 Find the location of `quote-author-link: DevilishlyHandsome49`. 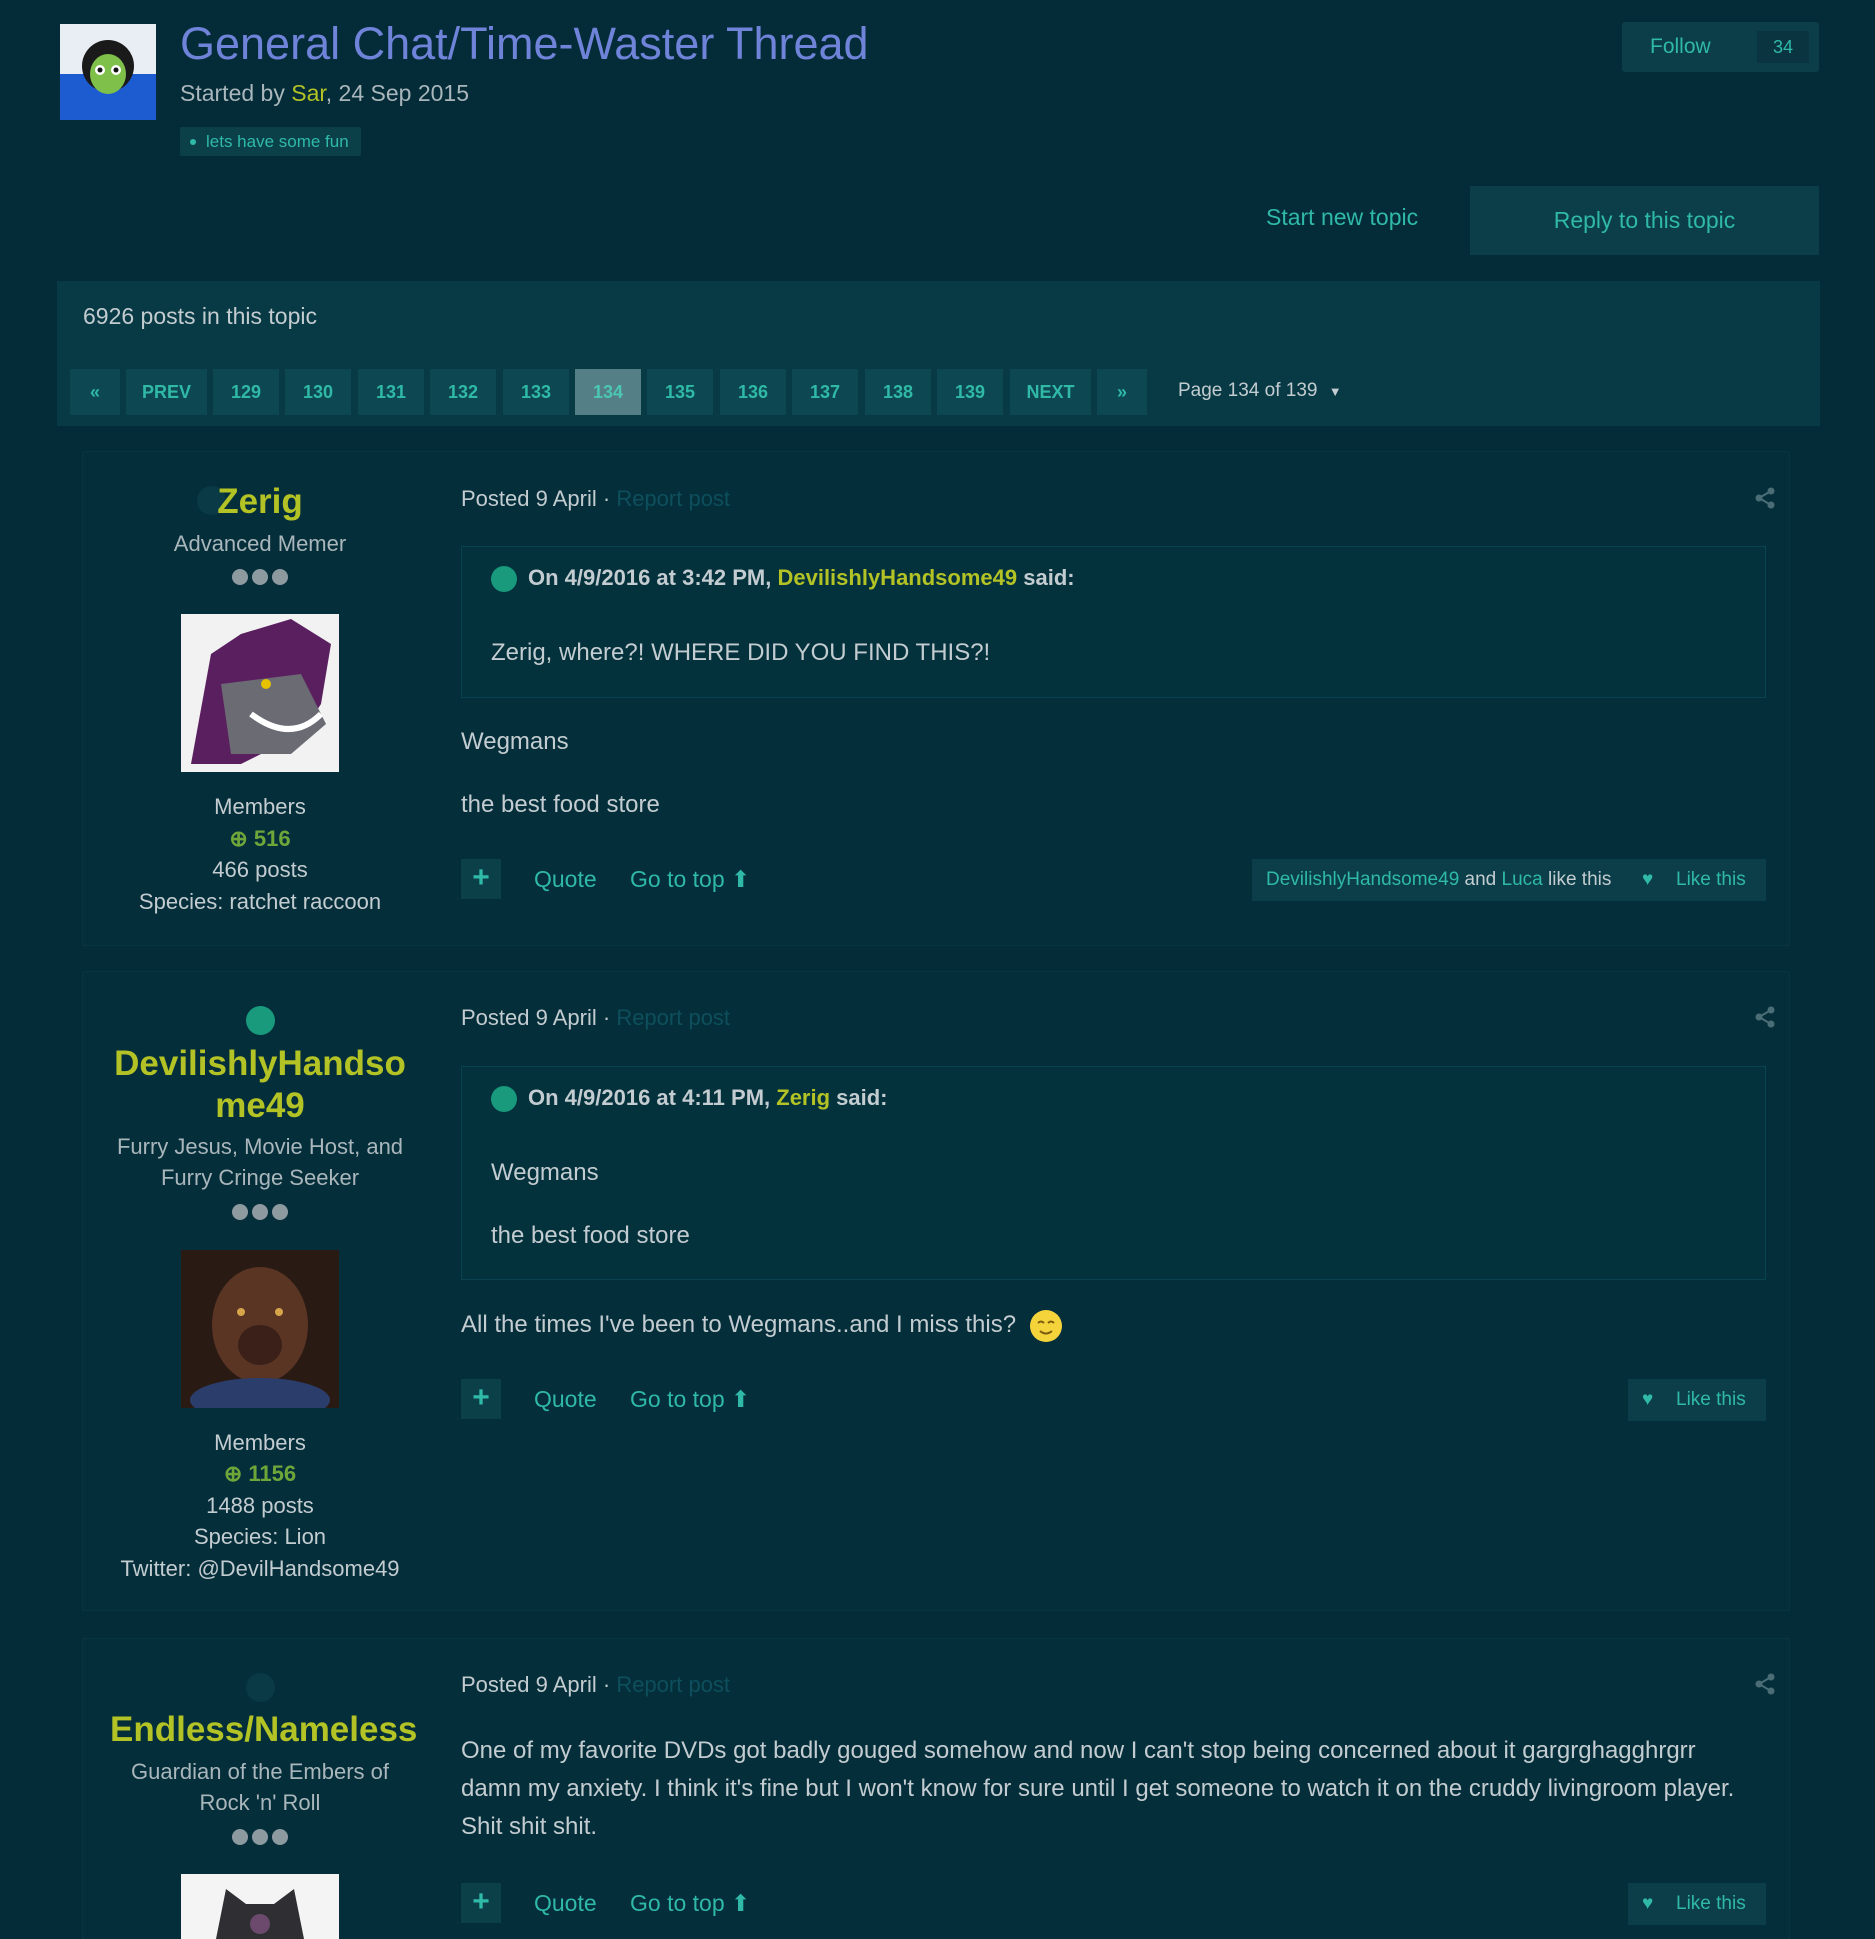

quote-author-link: DevilishlyHandsome49 is located at coordinates (897, 577).